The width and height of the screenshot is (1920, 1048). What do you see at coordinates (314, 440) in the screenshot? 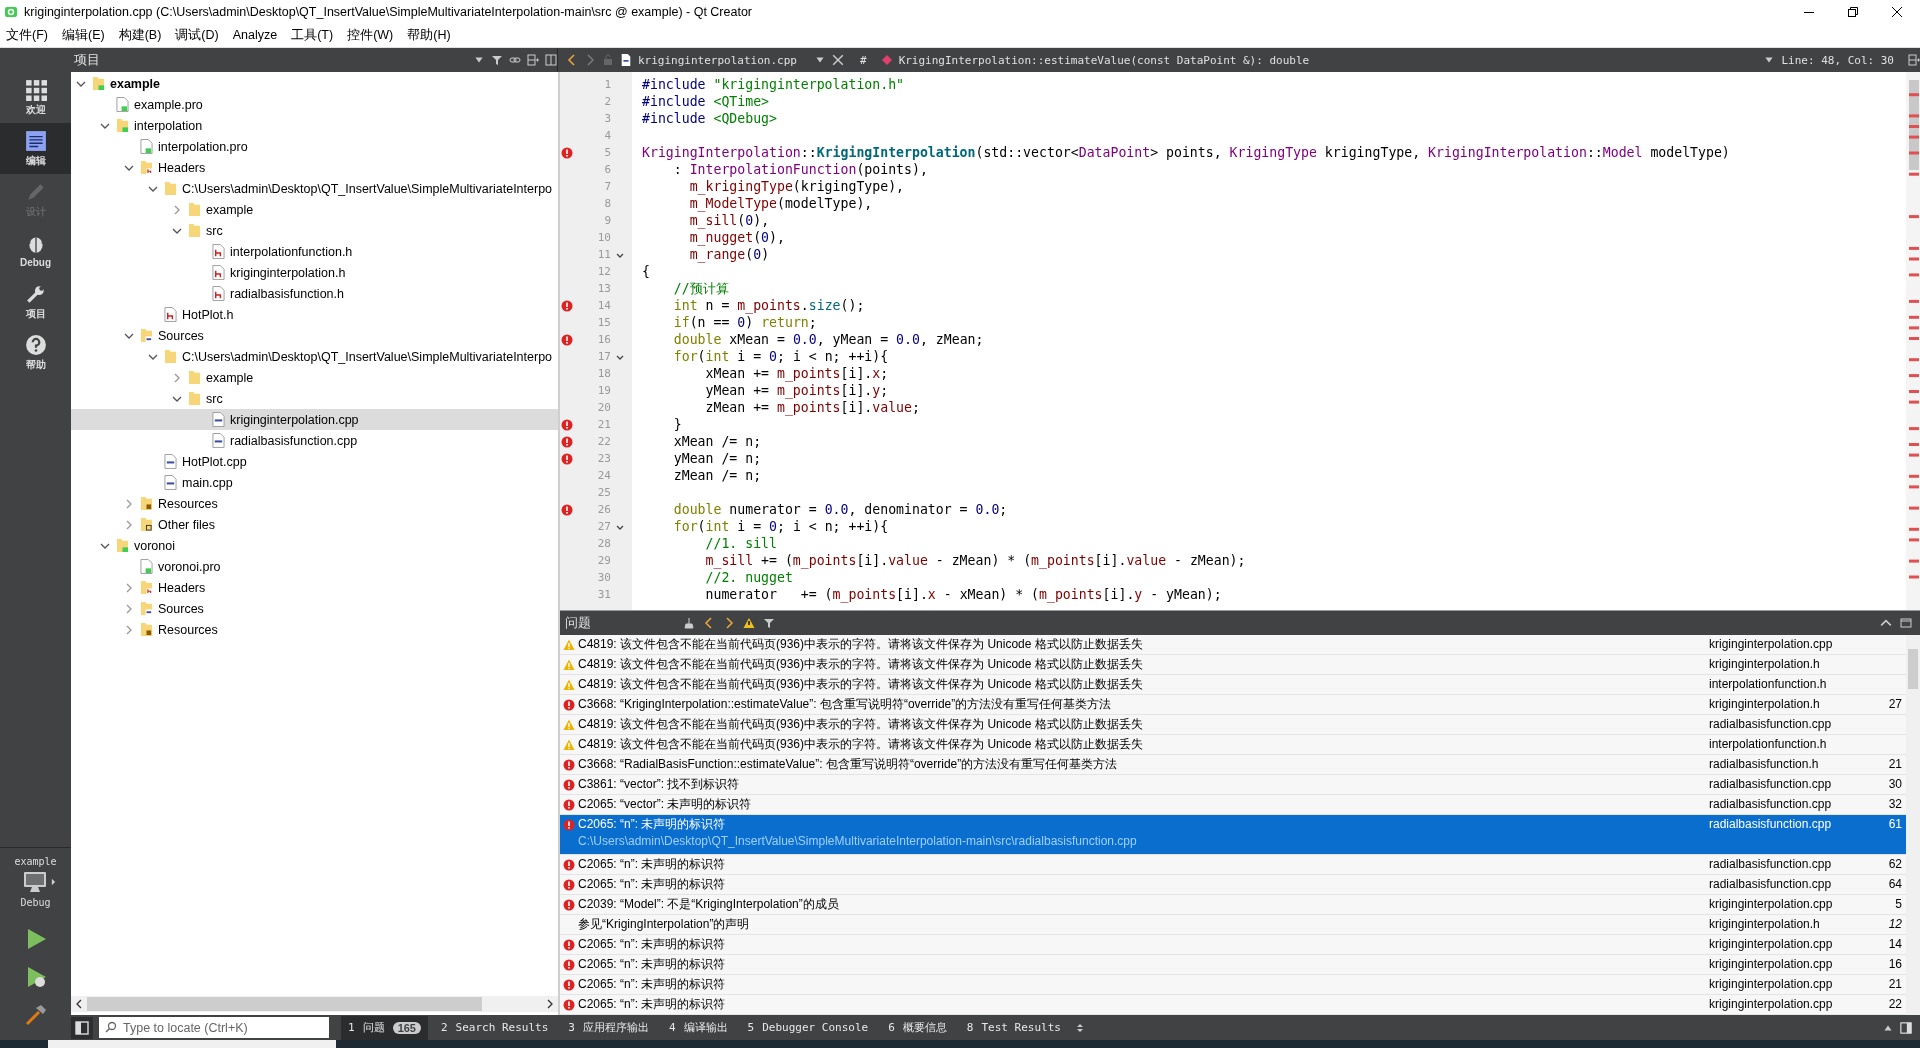
I see `tree-item: radialbasisfunction.cpp` at bounding box center [314, 440].